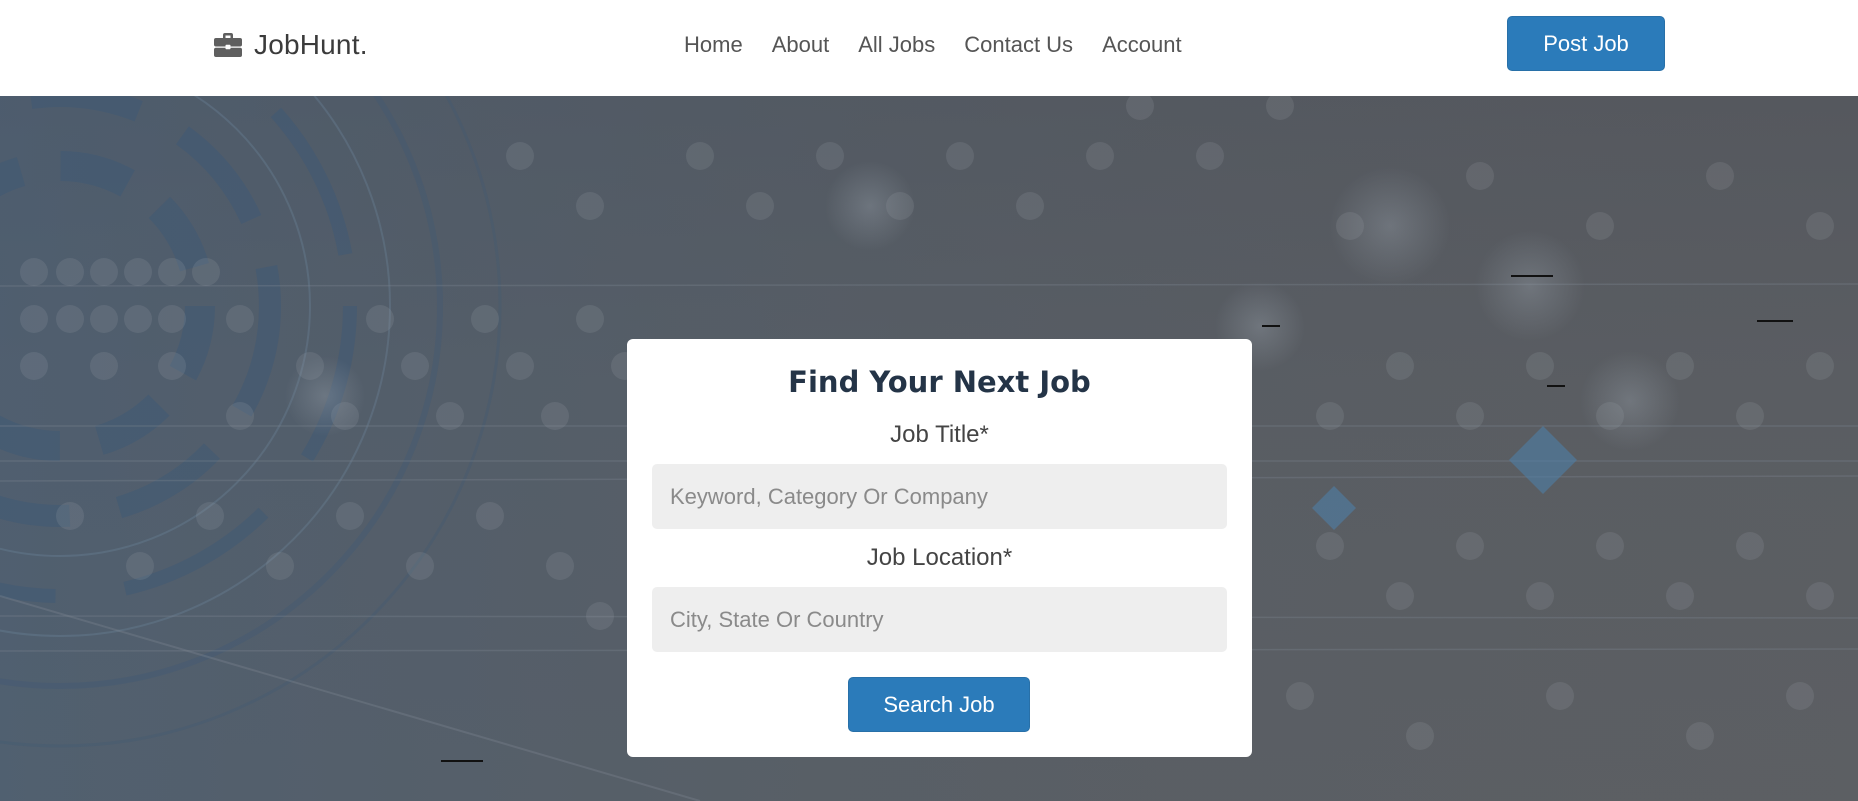 This screenshot has height=801, width=1858. What do you see at coordinates (896, 45) in the screenshot?
I see `nav-link-all-jobs: All Jobs` at bounding box center [896, 45].